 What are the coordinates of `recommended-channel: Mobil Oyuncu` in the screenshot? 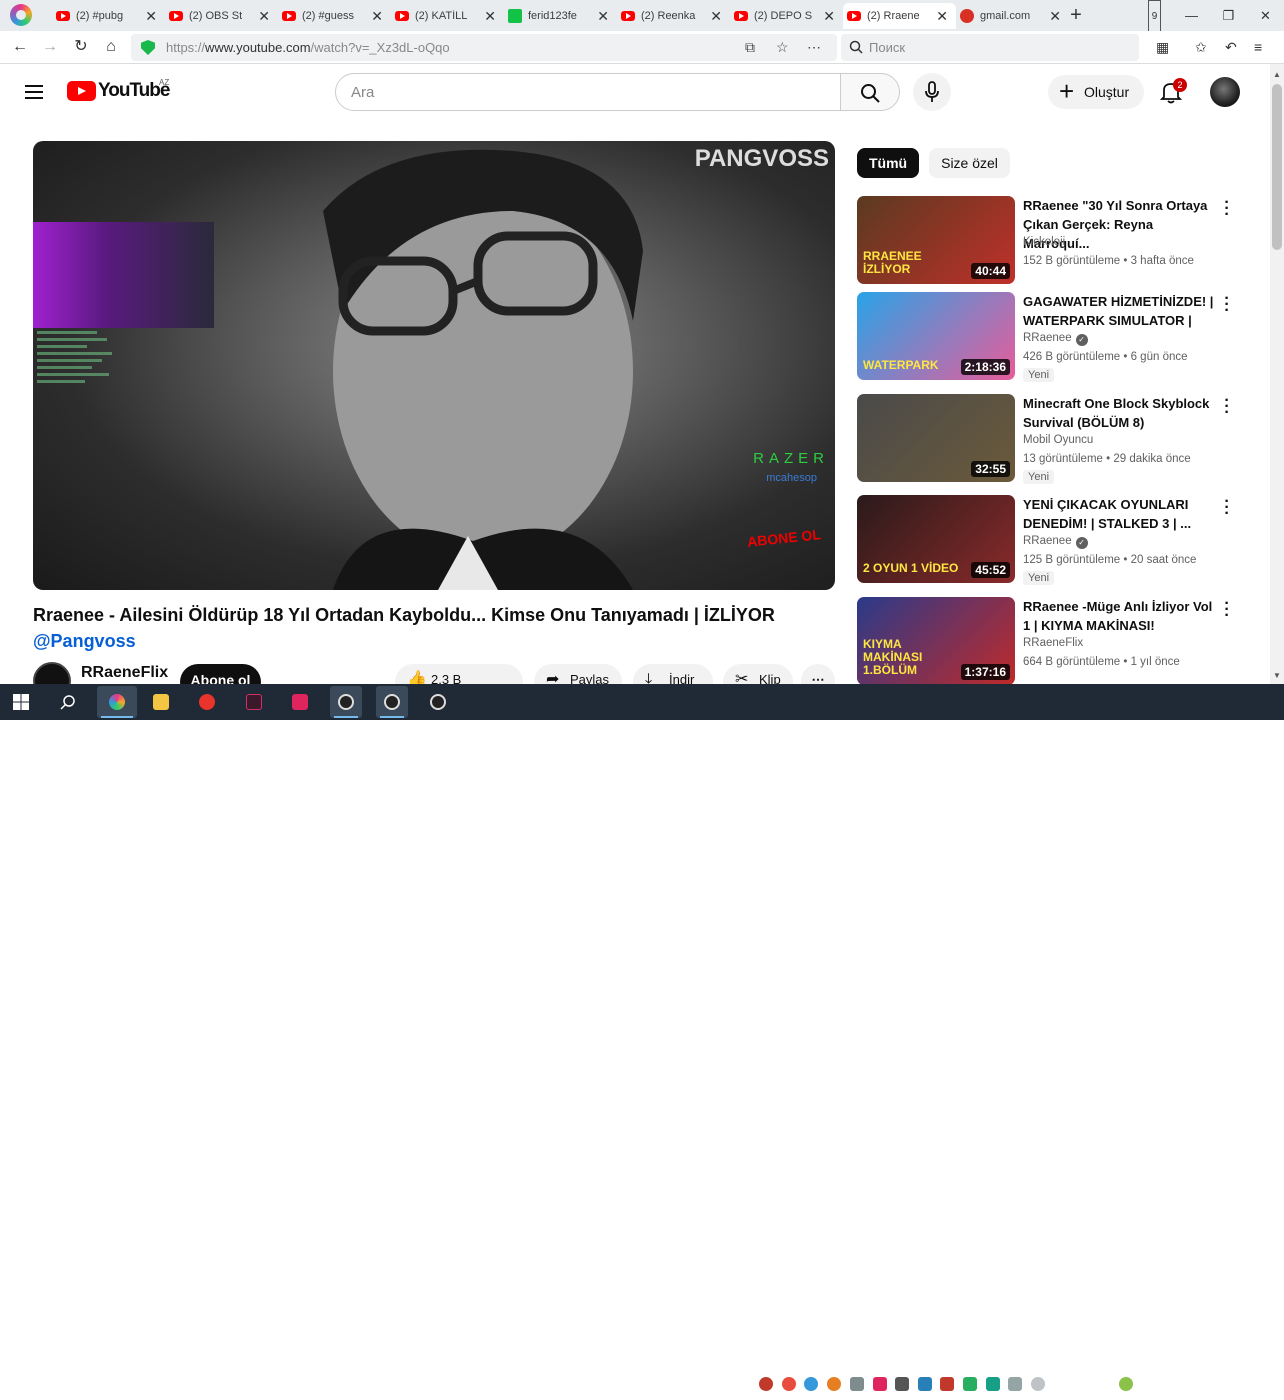 It's located at (1058, 440).